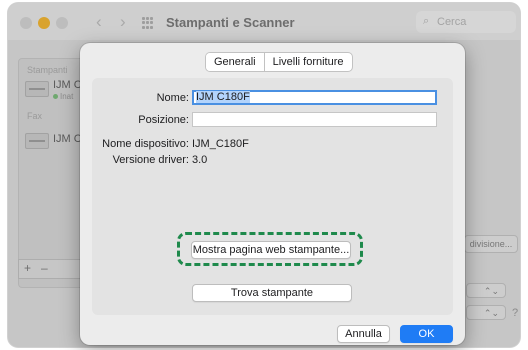 The width and height of the screenshot is (528, 350). What do you see at coordinates (37, 89) in the screenshot?
I see `printer-icon` at bounding box center [37, 89].